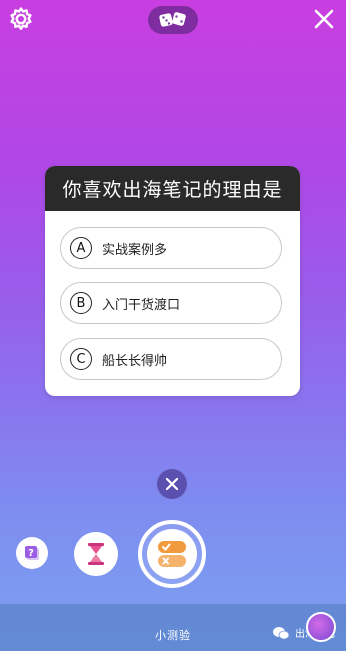 Image resolution: width=346 pixels, height=651 pixels. What do you see at coordinates (281, 632) in the screenshot?
I see `wechat-icon` at bounding box center [281, 632].